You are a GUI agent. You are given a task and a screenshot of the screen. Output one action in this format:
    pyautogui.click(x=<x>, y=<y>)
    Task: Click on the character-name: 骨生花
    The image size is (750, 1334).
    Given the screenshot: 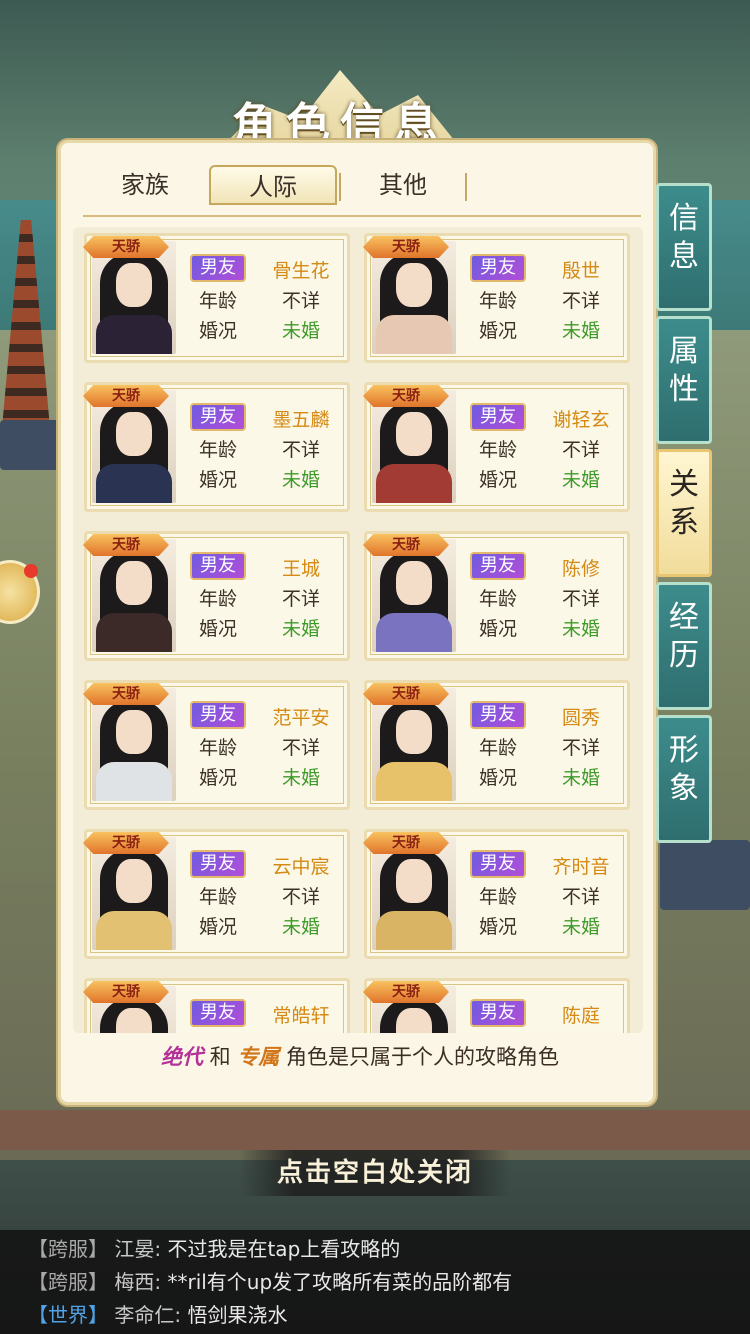 What is the action you would take?
    pyautogui.click(x=301, y=271)
    